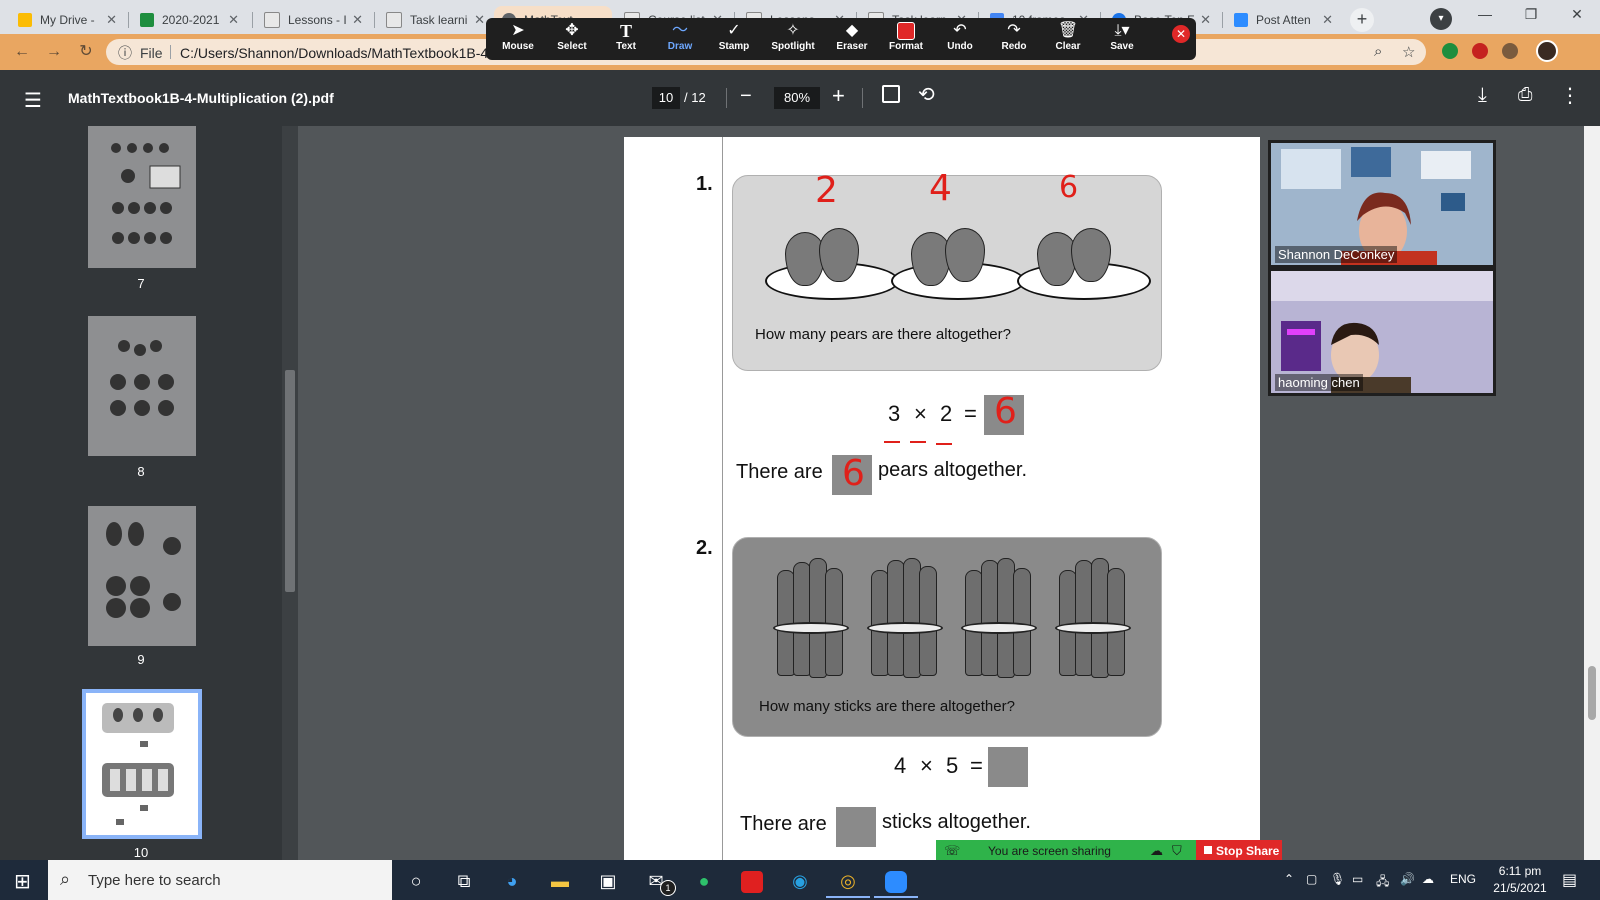 The image size is (1600, 900). I want to click on tool-undo: ↶ Undo, so click(960, 36).